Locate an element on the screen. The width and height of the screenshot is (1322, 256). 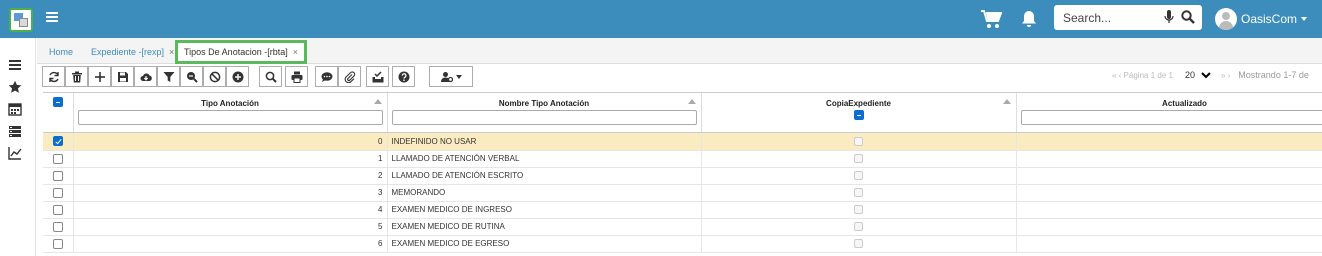
star-icon is located at coordinates (15, 87).